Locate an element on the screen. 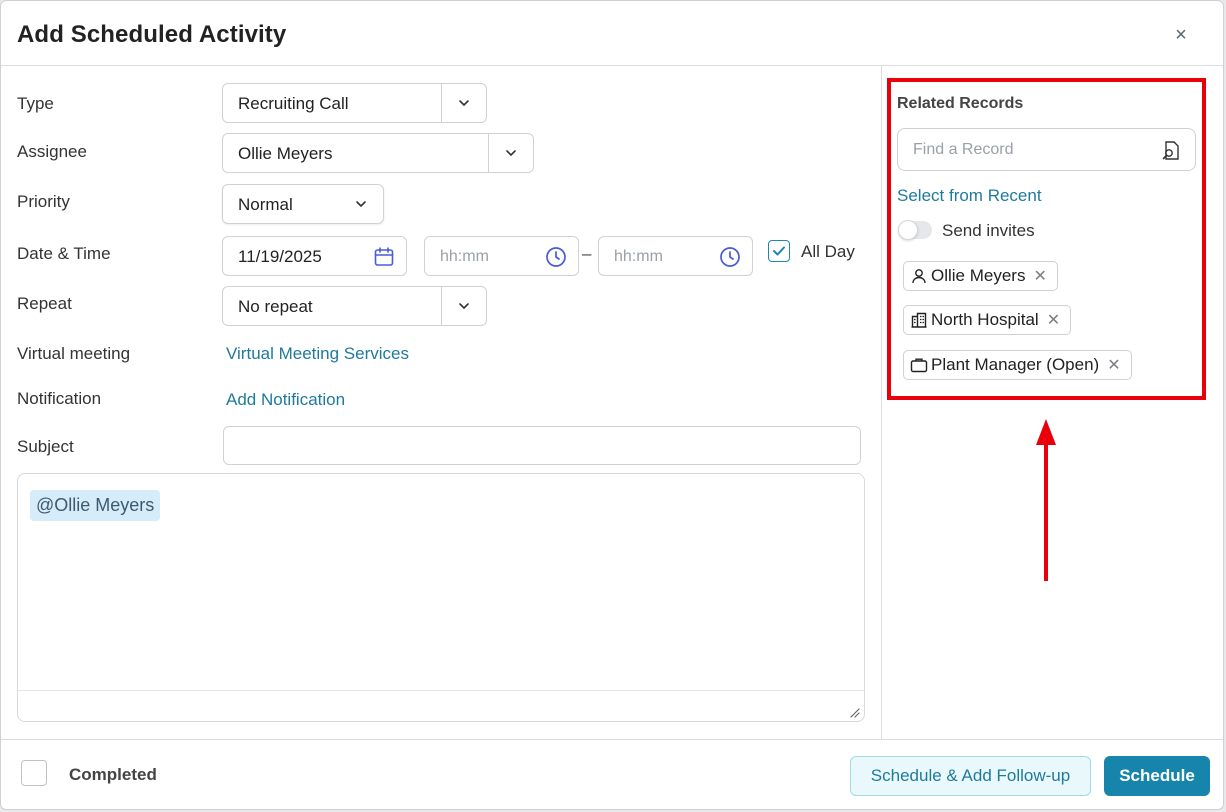 The width and height of the screenshot is (1226, 812). virtual-meeting-services-link: Virtual Meeting Services is located at coordinates (317, 354).